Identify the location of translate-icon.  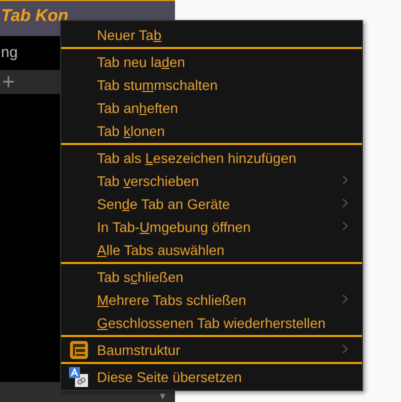
(79, 376).